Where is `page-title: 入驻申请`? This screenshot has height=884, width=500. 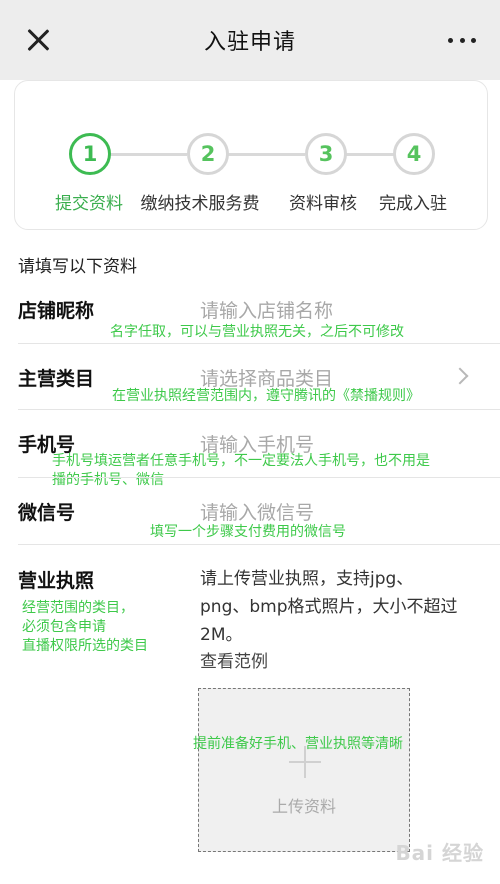
page-title: 入驻申请 is located at coordinates (249, 42).